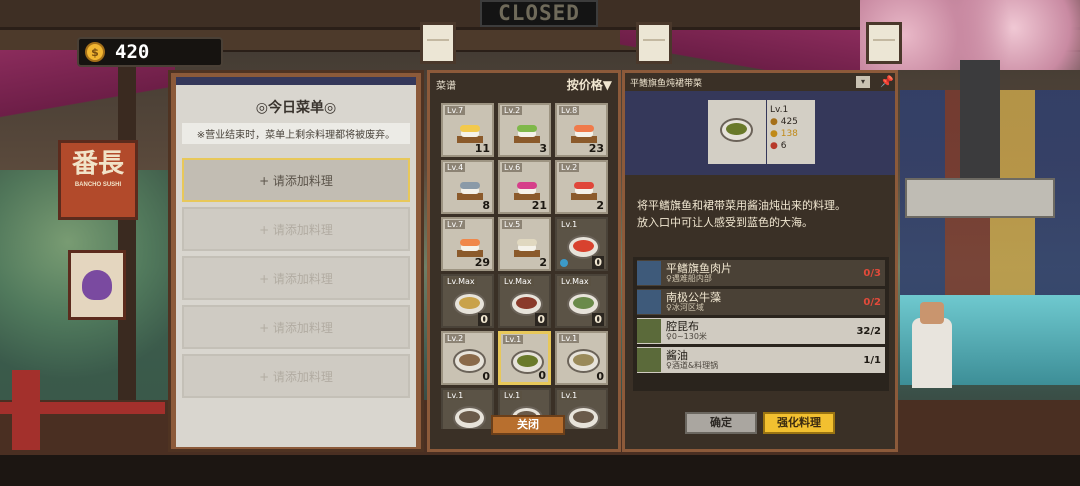 The height and width of the screenshot is (486, 1080). What do you see at coordinates (799, 423) in the screenshot?
I see `enhance-dish-button: 强化料理` at bounding box center [799, 423].